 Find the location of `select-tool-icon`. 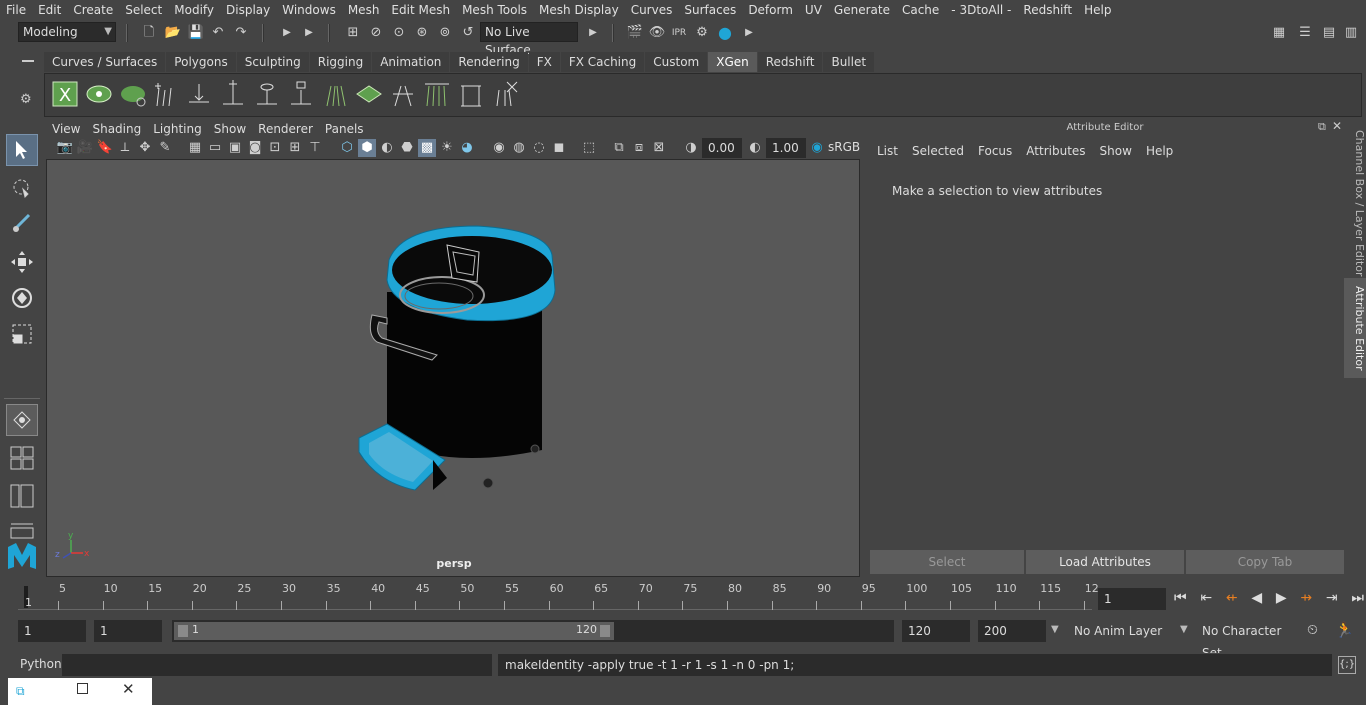

select-tool-icon is located at coordinates (22, 150).